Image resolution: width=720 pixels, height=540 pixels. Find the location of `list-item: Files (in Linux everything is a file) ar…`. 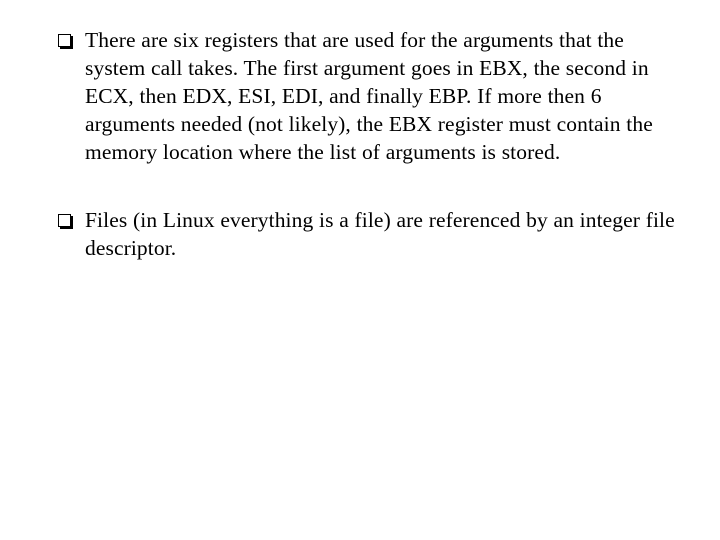

list-item: Files (in Linux everything is a file) ar… is located at coordinates (368, 234).